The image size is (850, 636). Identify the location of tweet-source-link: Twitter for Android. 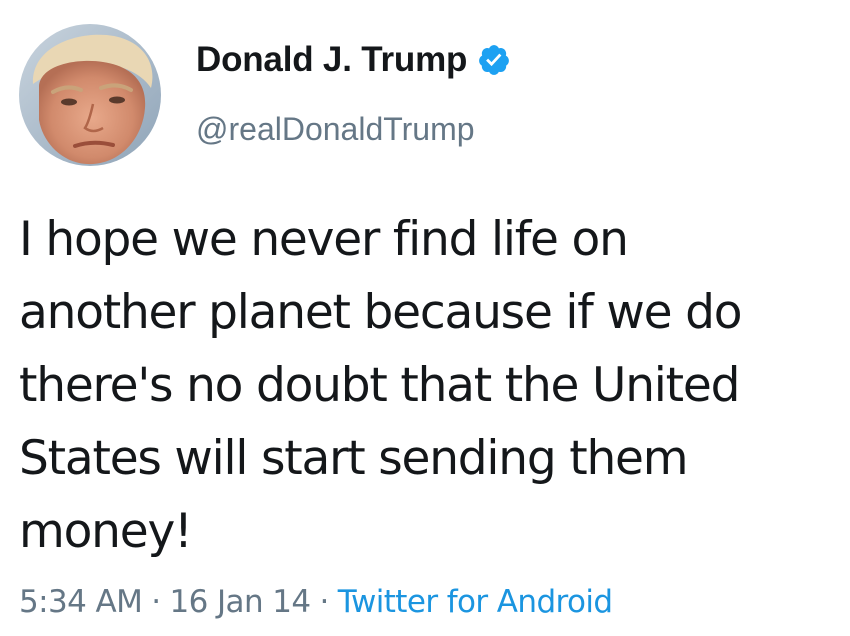
(475, 602).